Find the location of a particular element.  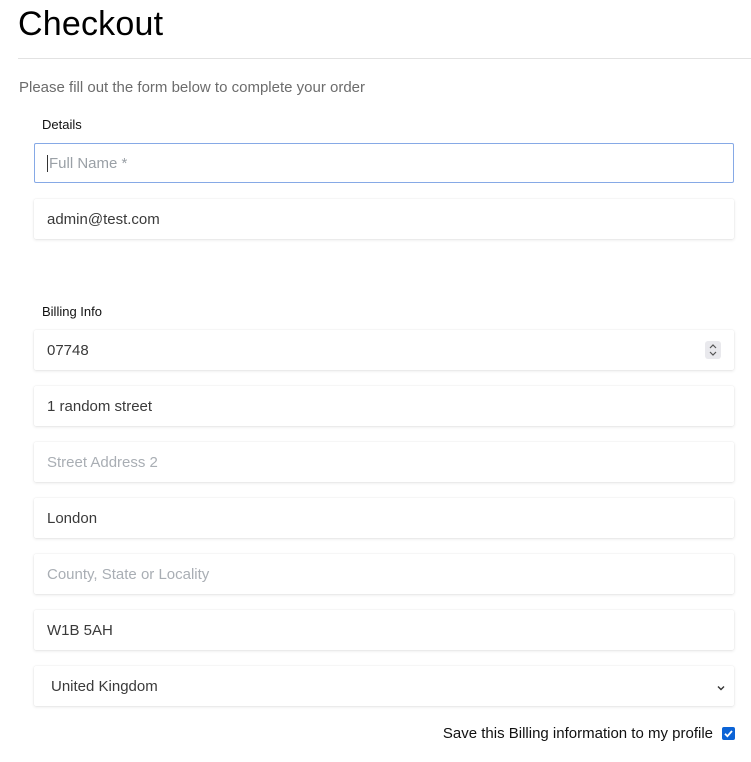

country-selected-value: United Kingdom is located at coordinates (104, 686).